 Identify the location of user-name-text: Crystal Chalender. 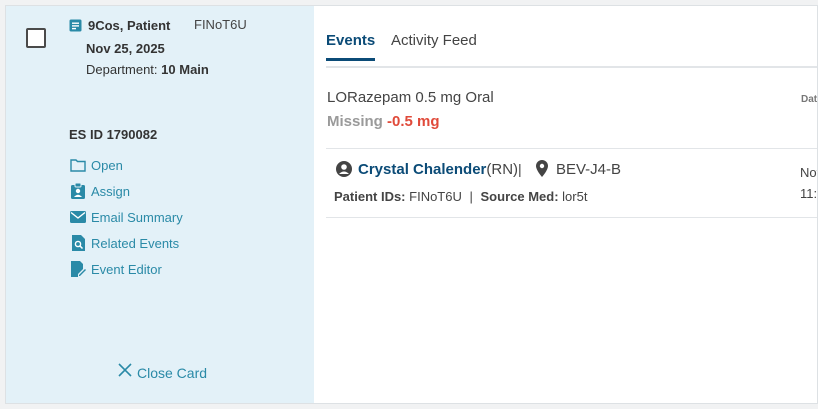
(422, 169).